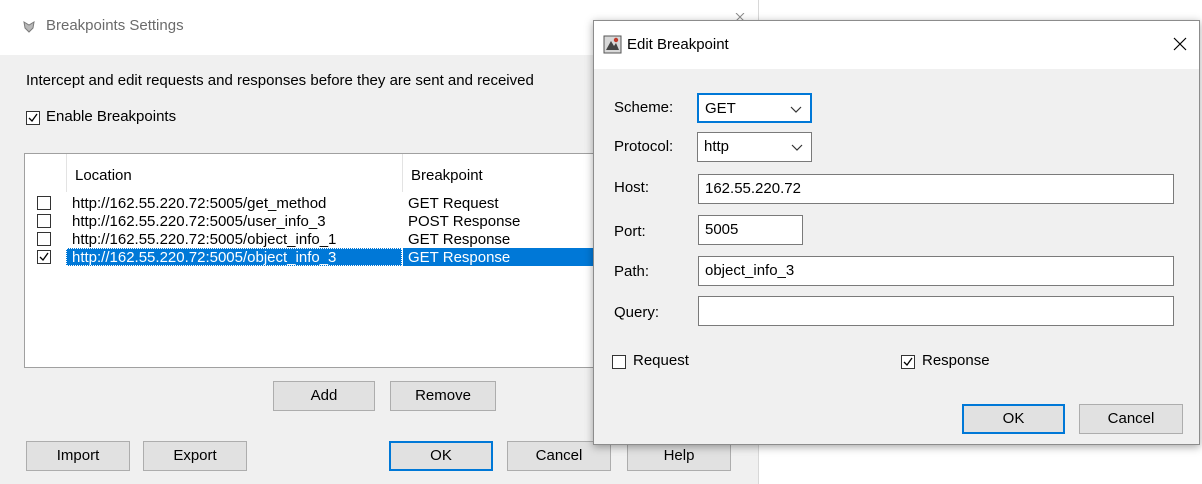  I want to click on row-breakpoint: GET Request, so click(453, 203).